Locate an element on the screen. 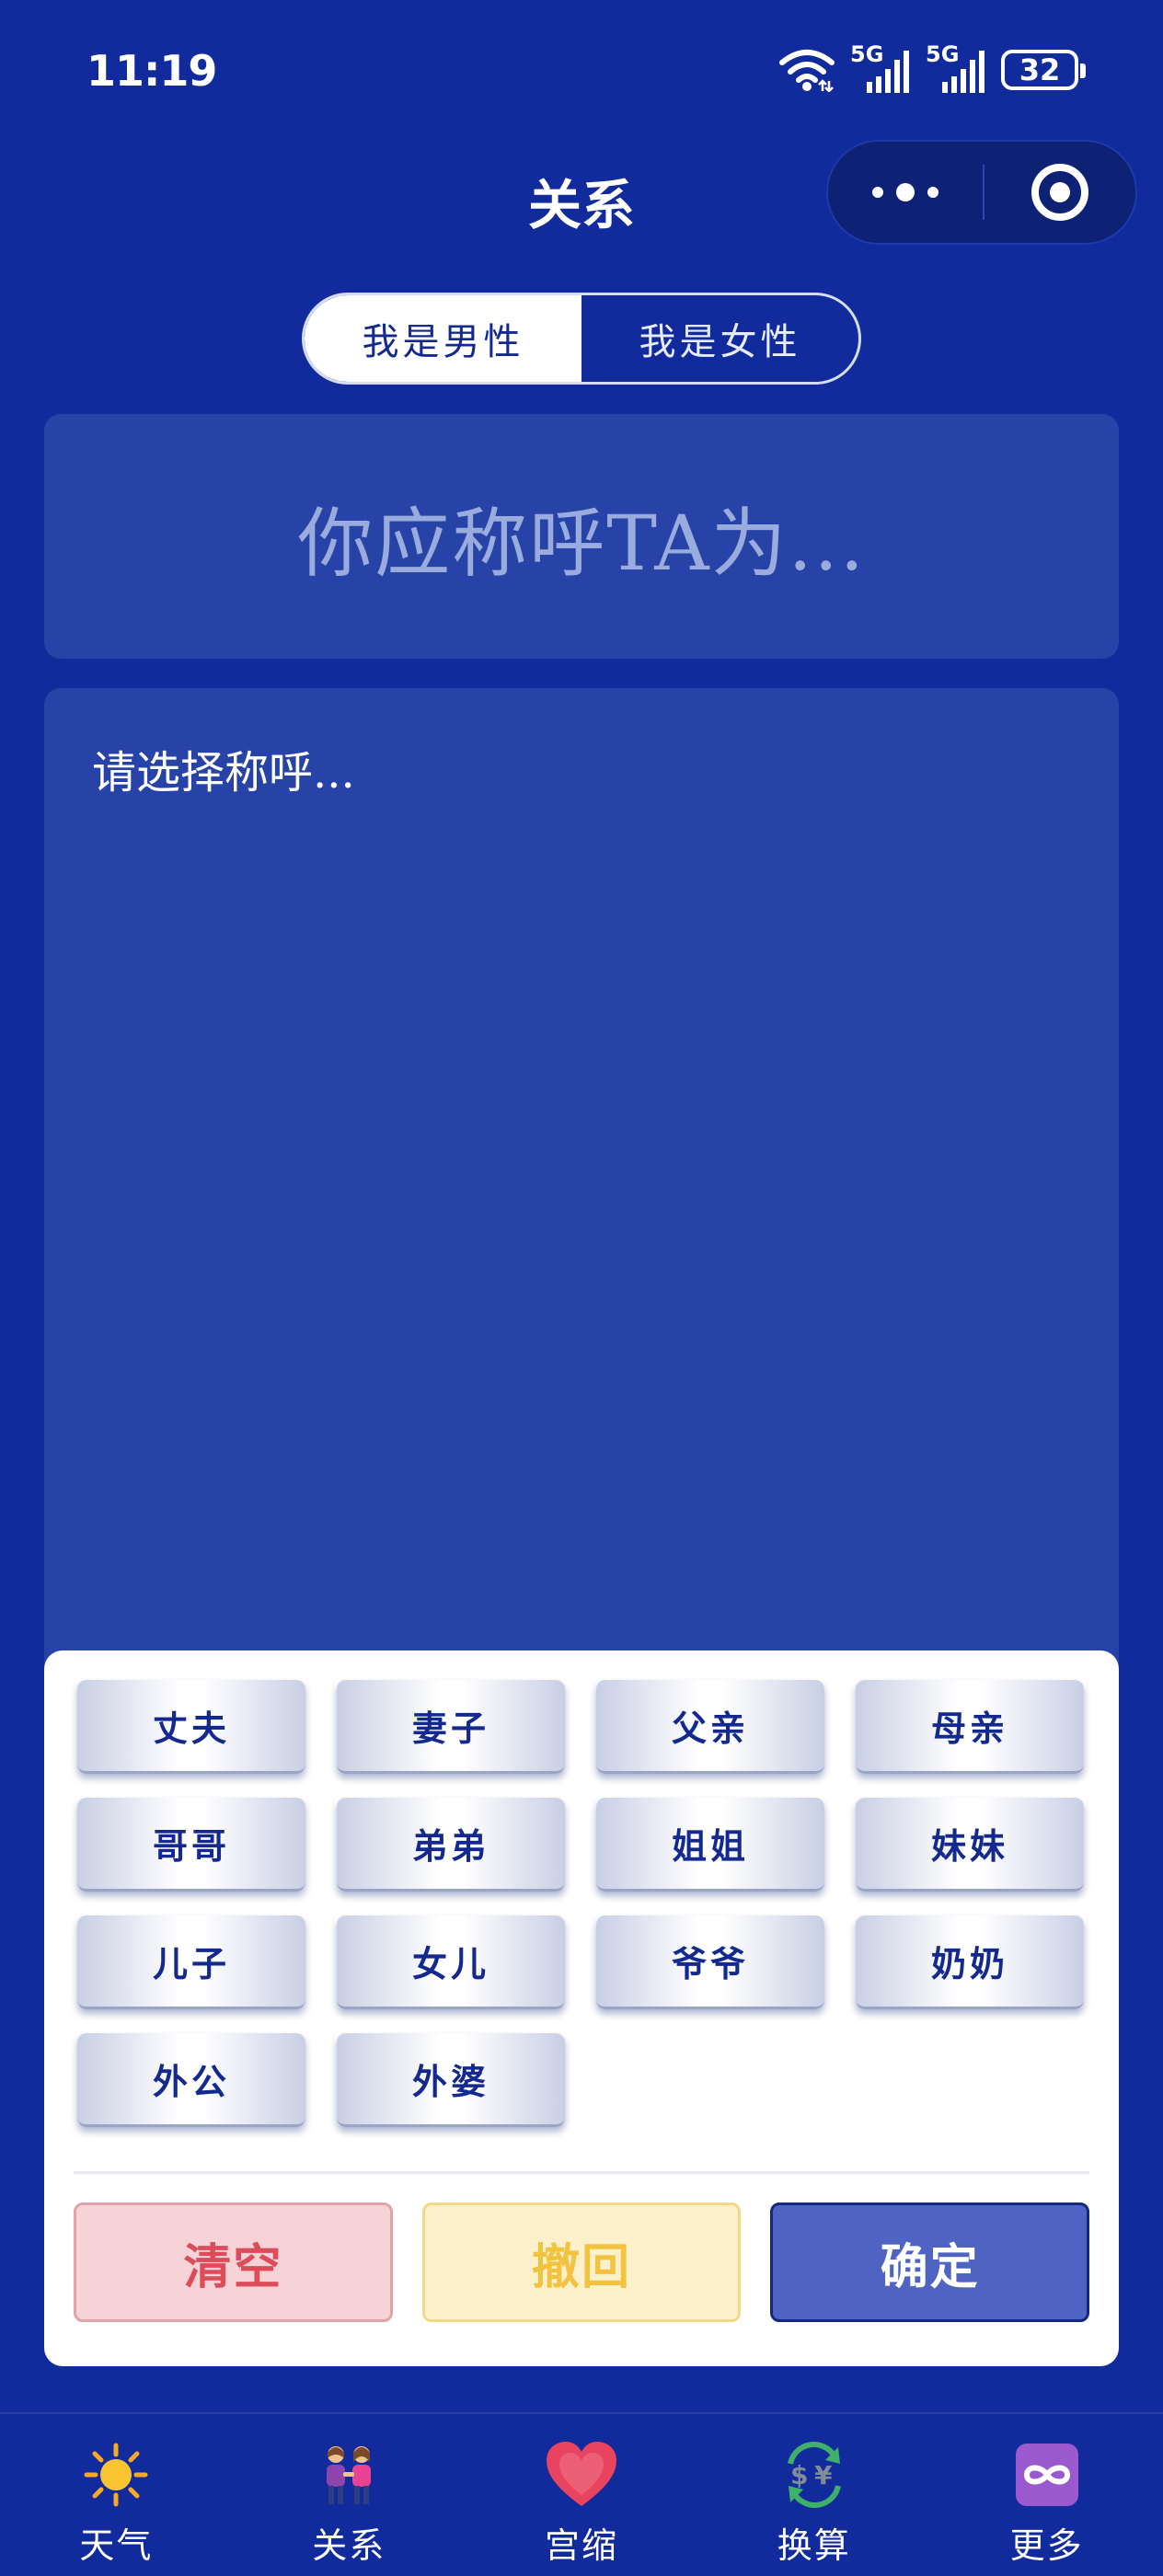 The height and width of the screenshot is (2576, 1163). key-wife: 妻子 is located at coordinates (451, 1727).